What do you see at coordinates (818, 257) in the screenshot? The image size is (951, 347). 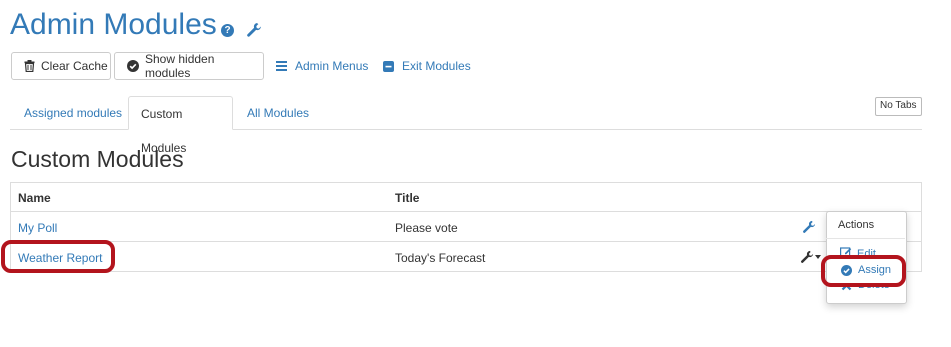 I see `caret-down-icon` at bounding box center [818, 257].